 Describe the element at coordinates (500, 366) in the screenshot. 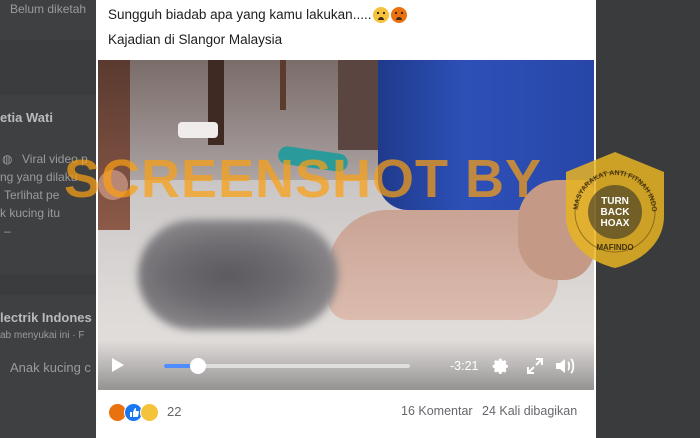

I see `gear-icon` at that location.